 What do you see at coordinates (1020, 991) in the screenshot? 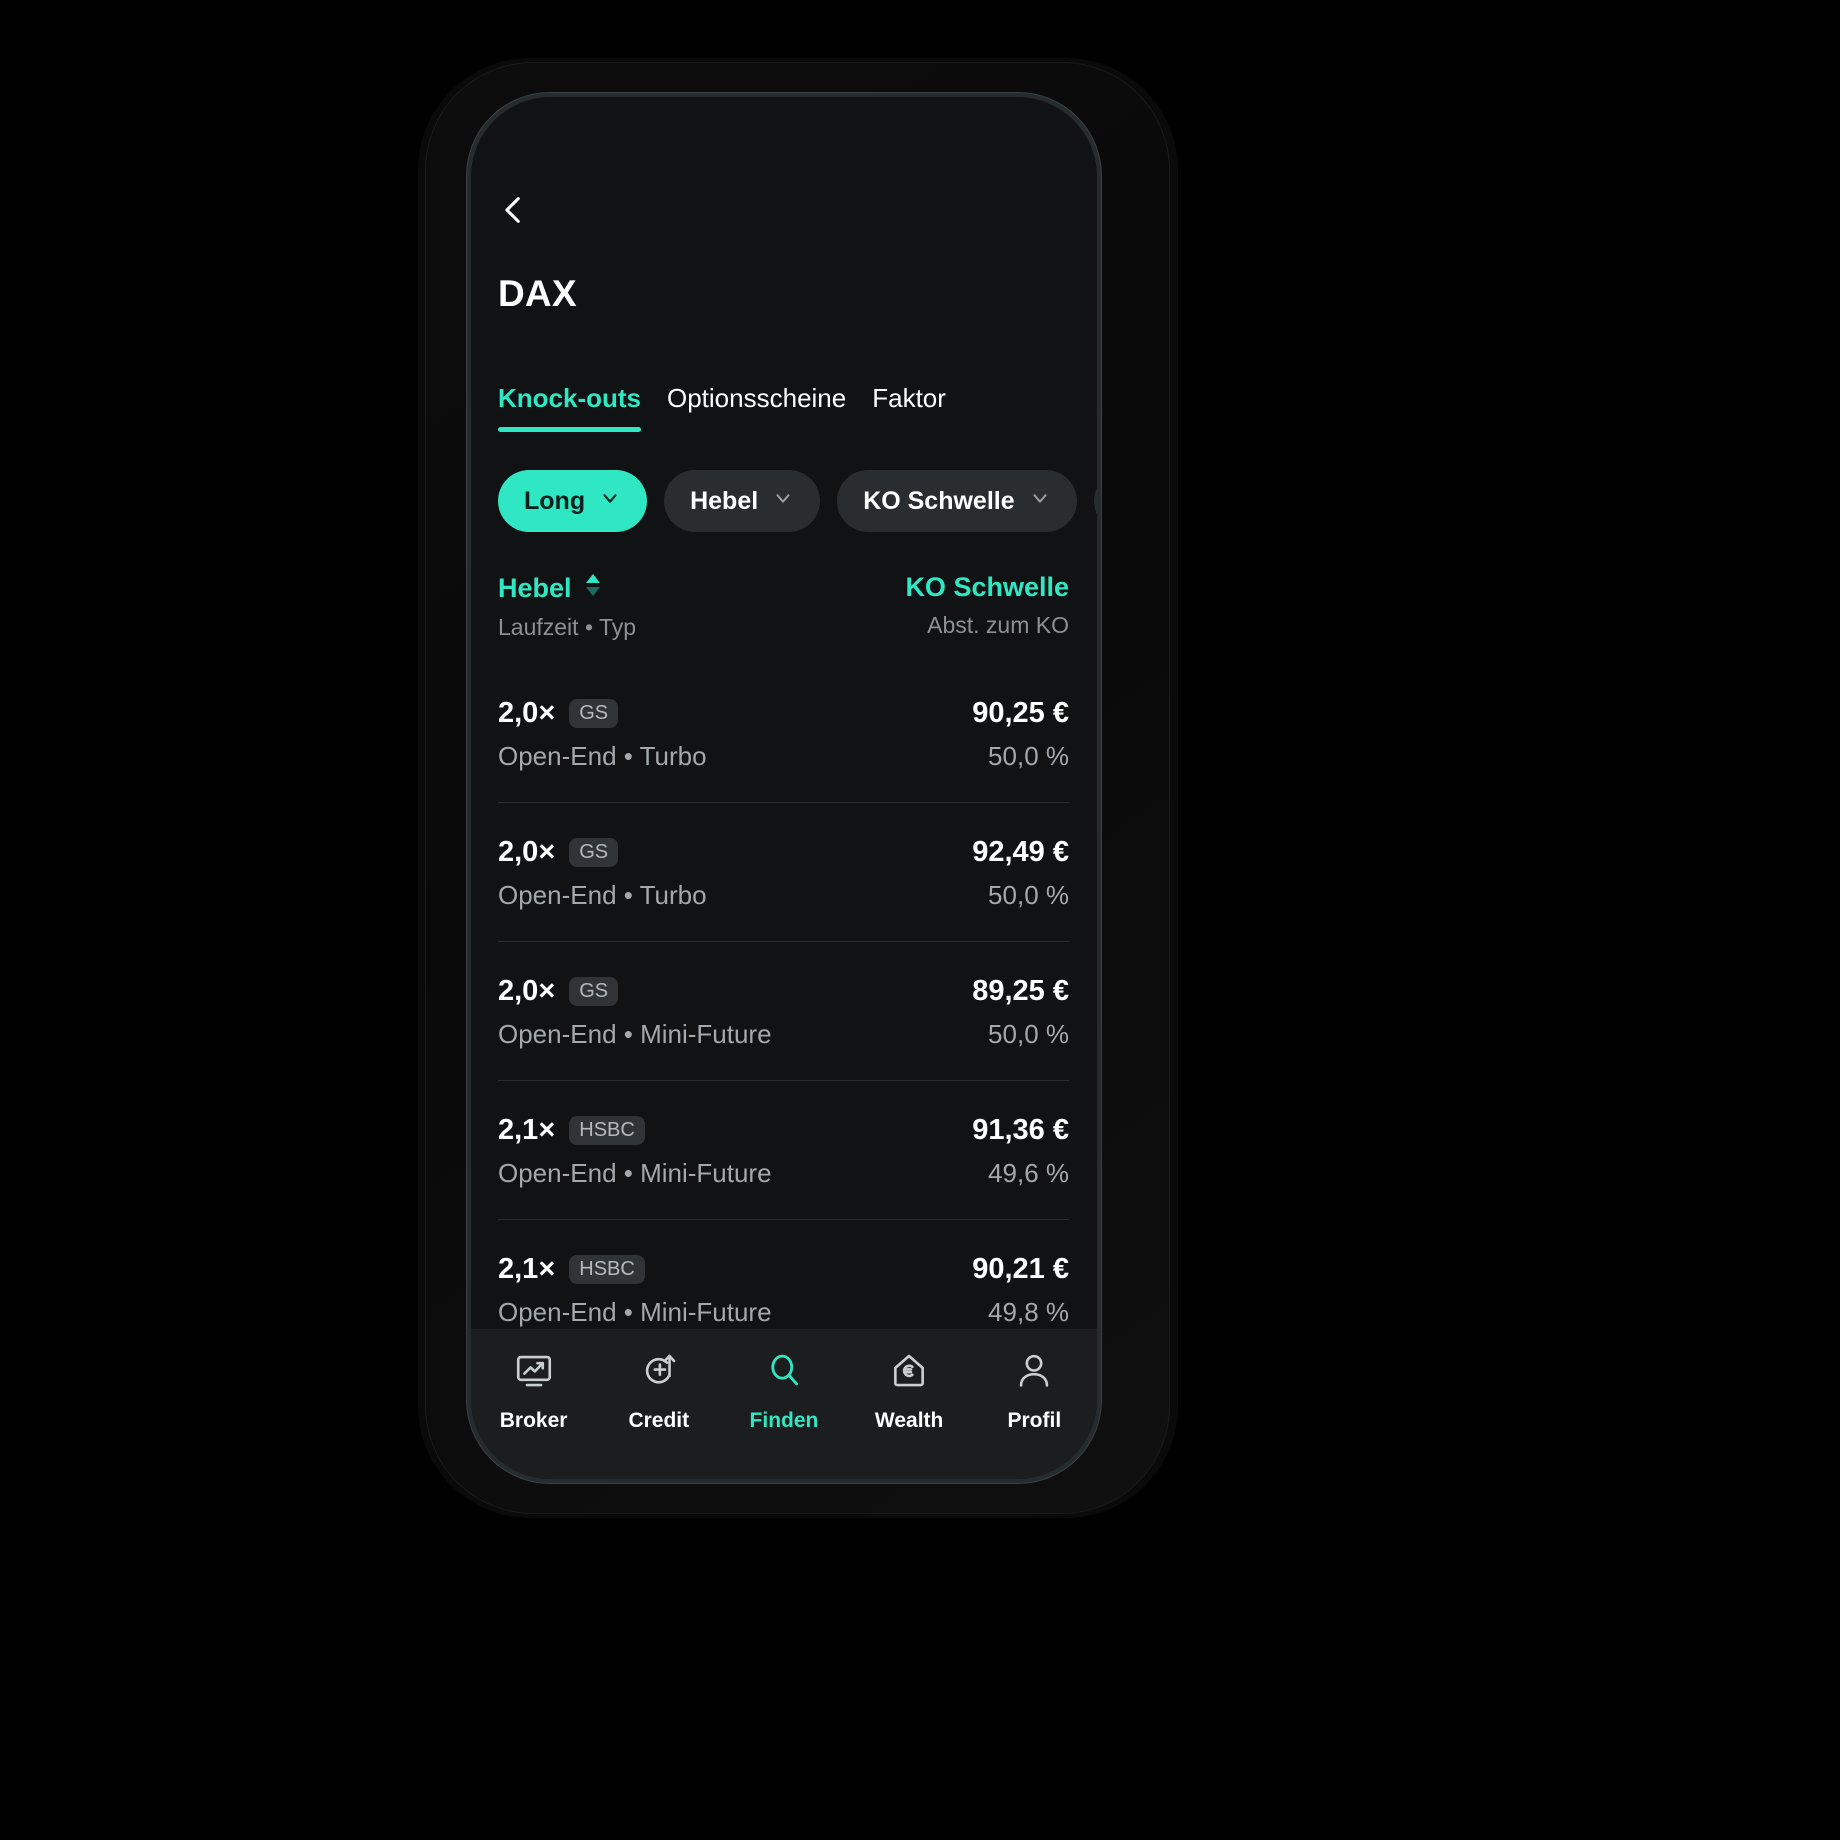
I see `row-ko-value: 89,25 €` at bounding box center [1020, 991].